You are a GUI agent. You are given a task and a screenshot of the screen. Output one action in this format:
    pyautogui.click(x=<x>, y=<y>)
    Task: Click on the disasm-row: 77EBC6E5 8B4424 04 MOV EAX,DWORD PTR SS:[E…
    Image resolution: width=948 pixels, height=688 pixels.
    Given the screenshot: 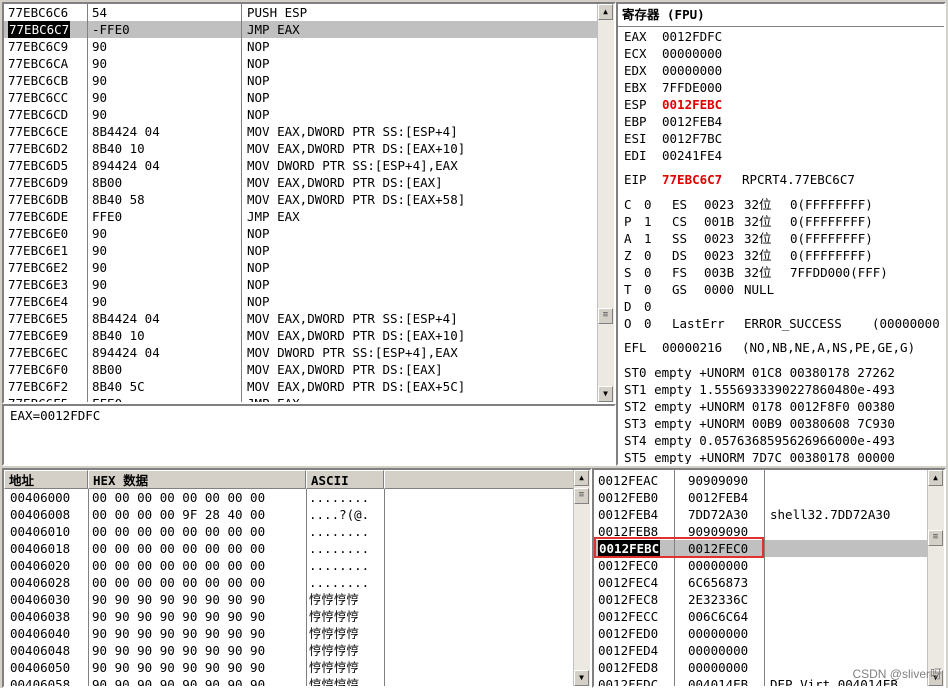 What is the action you would take?
    pyautogui.click(x=301, y=318)
    